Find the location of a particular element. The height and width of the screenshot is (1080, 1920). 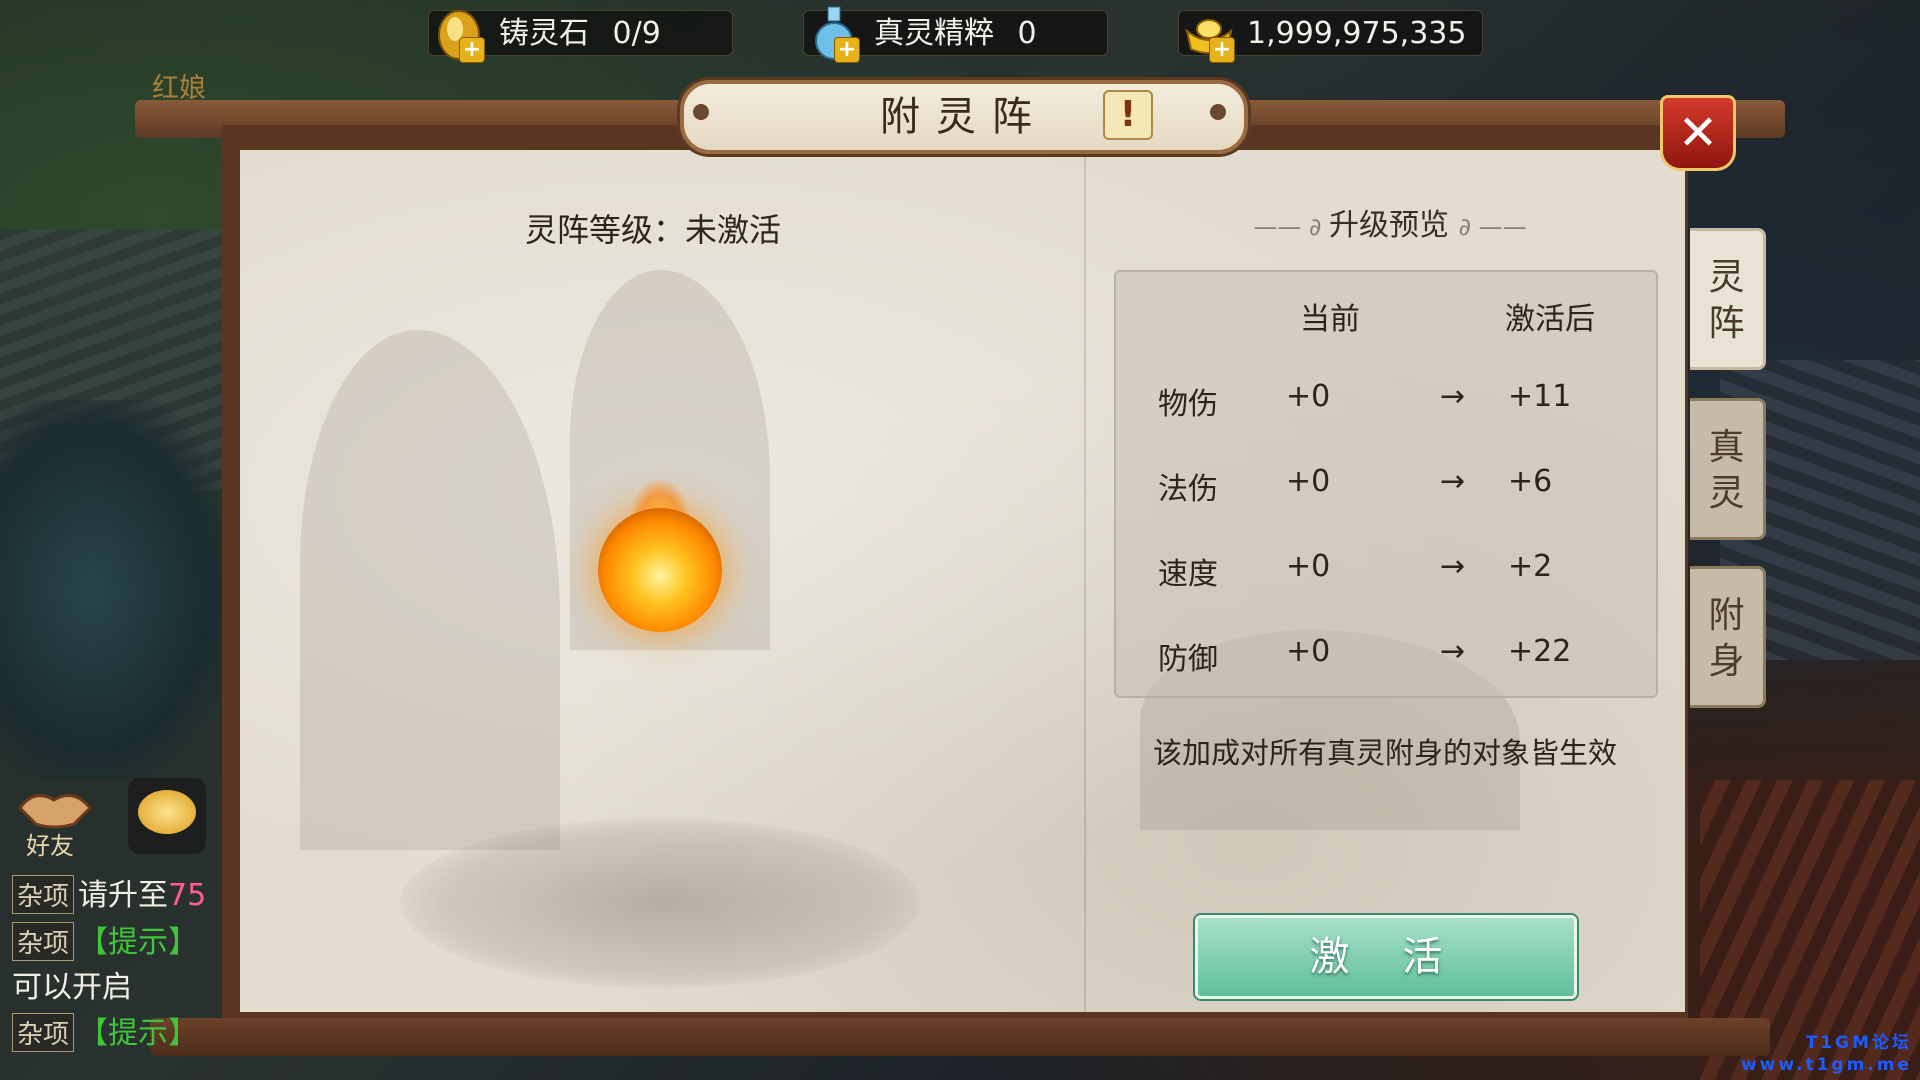

resource-spirit-stone: + 铸灵石 0/9 is located at coordinates (580, 36).